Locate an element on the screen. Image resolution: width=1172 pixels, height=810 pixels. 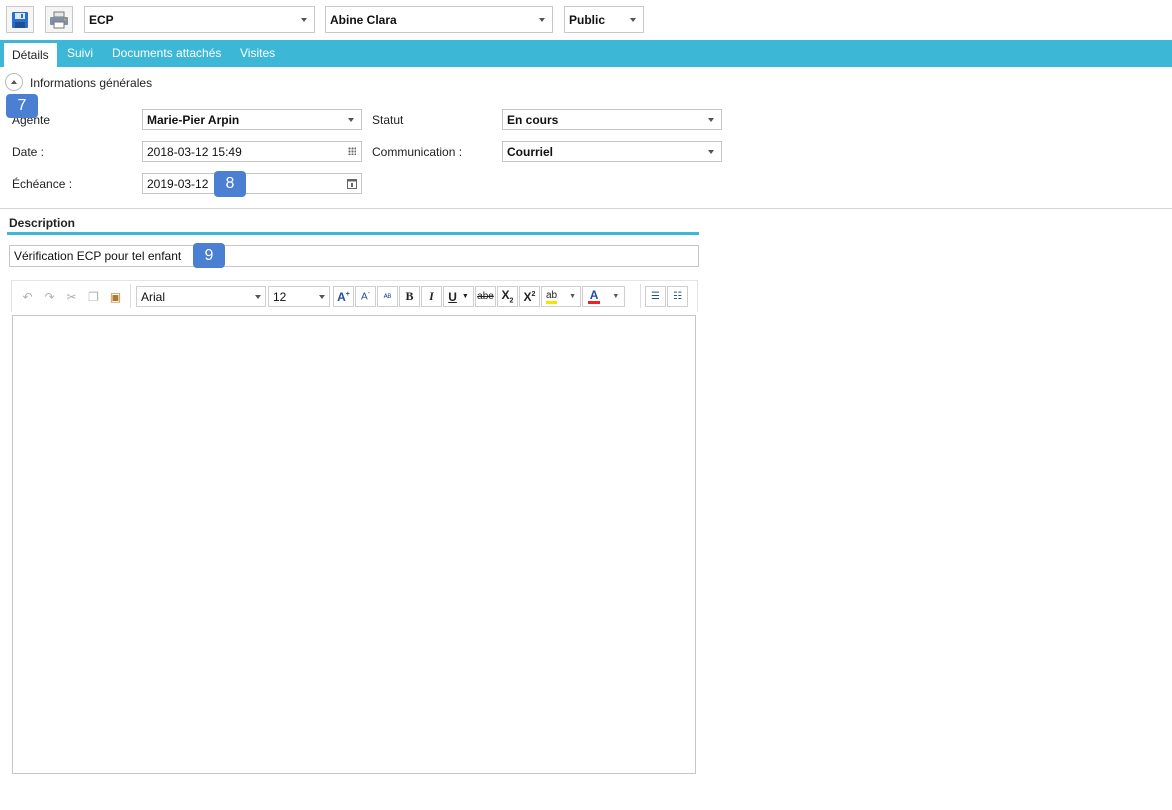
datetime-picker-icon is located at coordinates (352, 151).